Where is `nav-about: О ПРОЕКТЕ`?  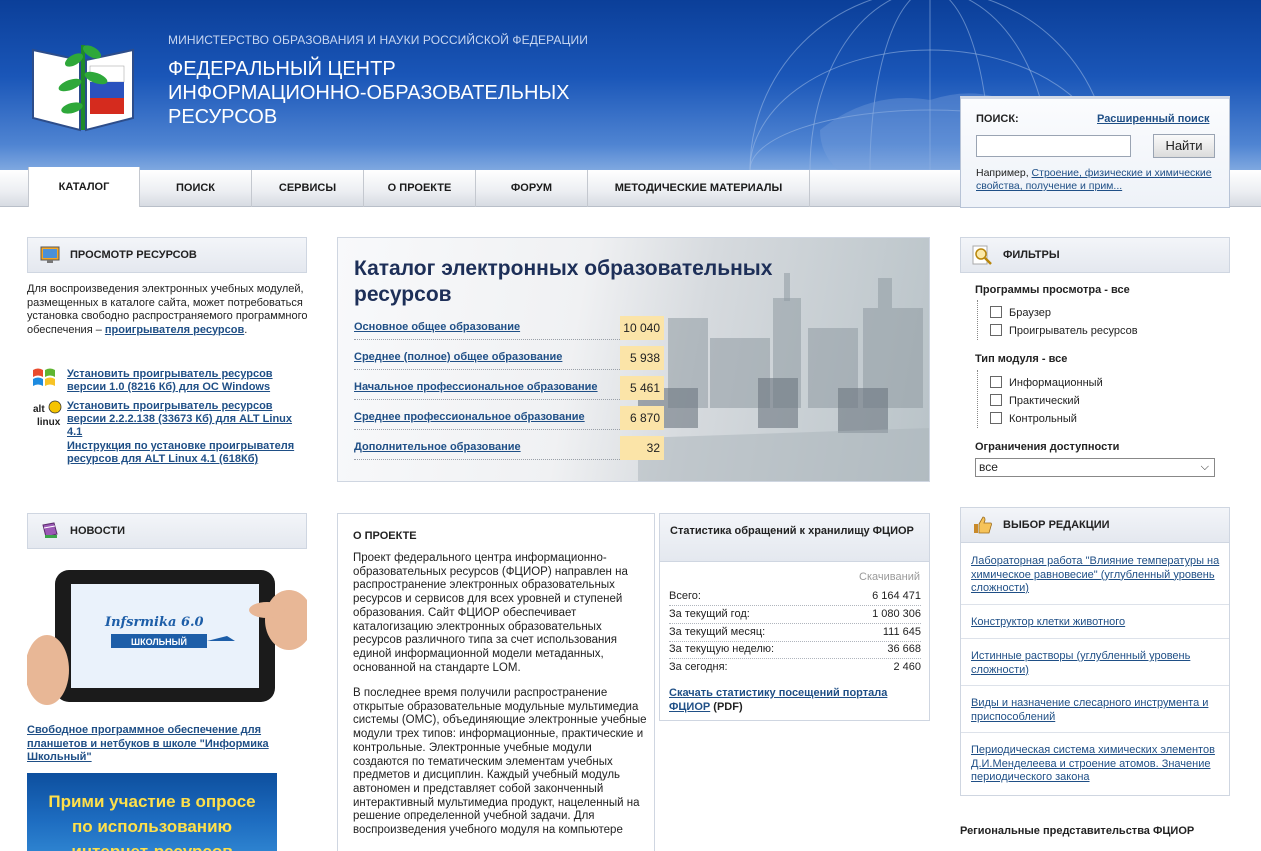
nav-about: О ПРОЕКТЕ is located at coordinates (420, 188).